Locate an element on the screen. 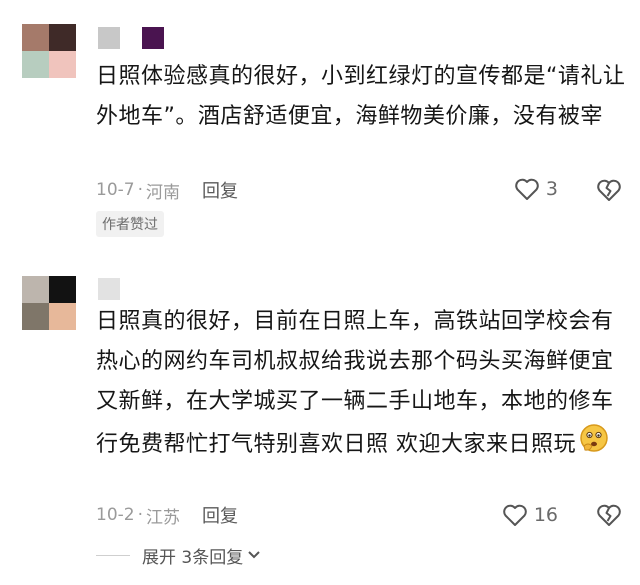 The width and height of the screenshot is (640, 585). divider is located at coordinates (113, 555).